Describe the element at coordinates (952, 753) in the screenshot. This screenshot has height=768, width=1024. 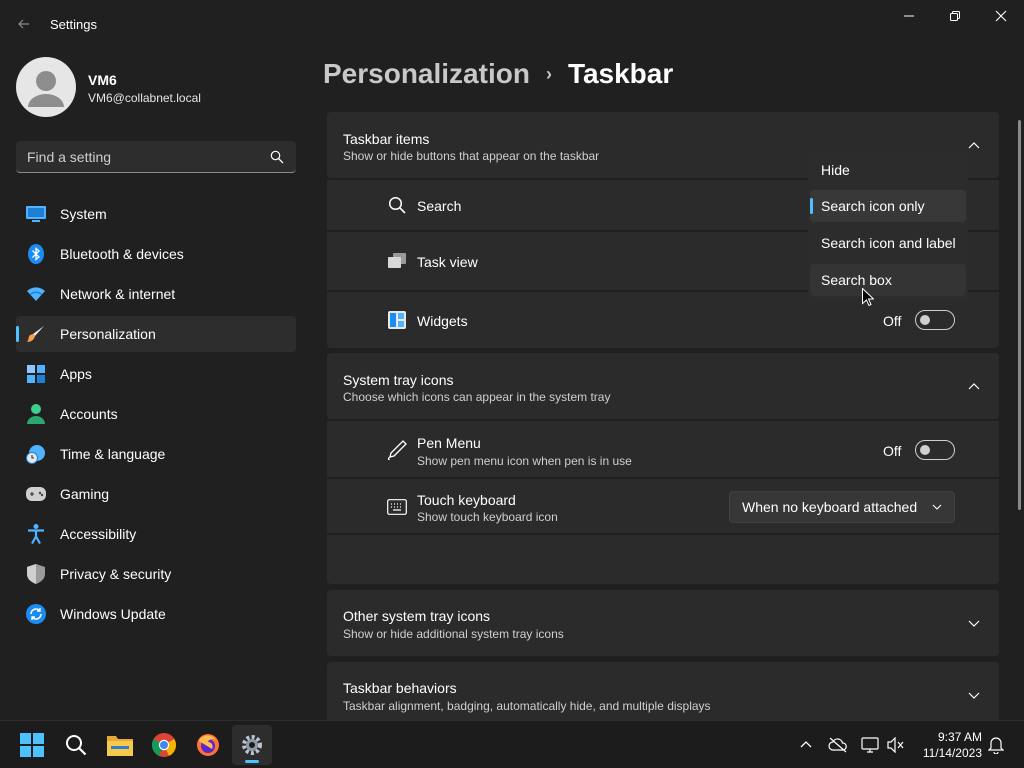
I see `clock-date: 11/14/2023` at that location.